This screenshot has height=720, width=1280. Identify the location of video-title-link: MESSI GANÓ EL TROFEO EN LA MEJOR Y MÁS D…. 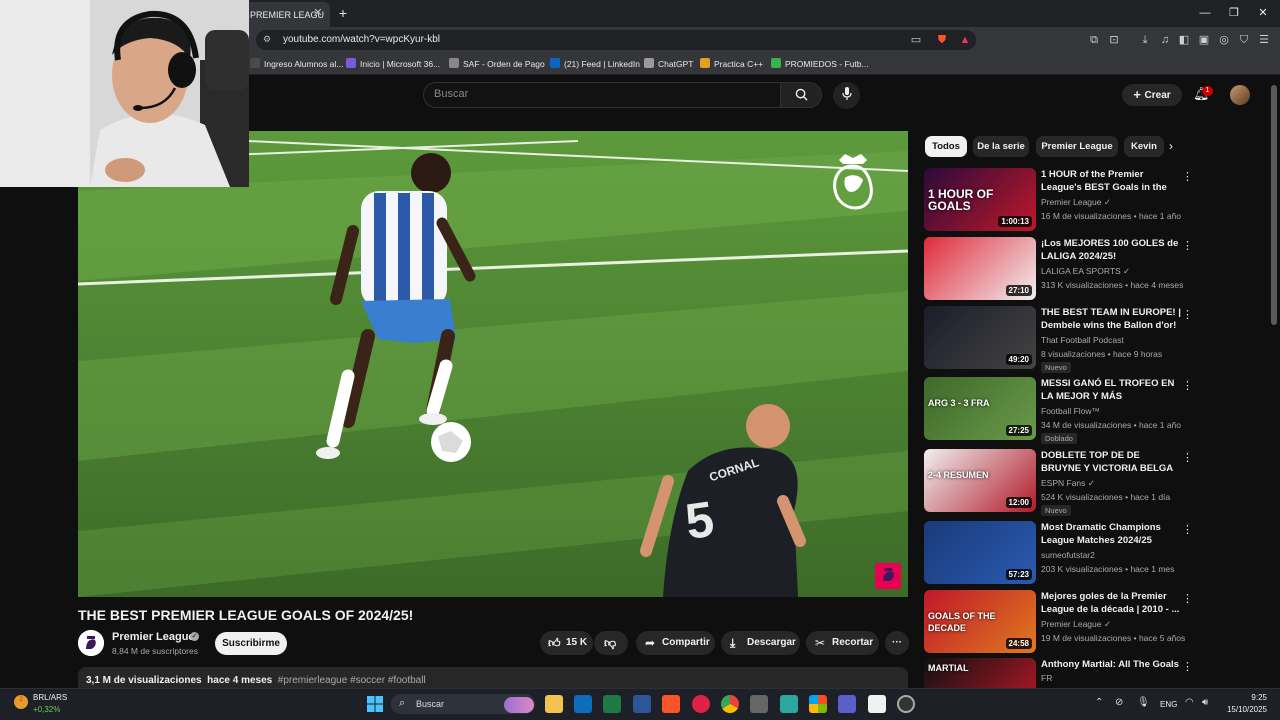
(1111, 390).